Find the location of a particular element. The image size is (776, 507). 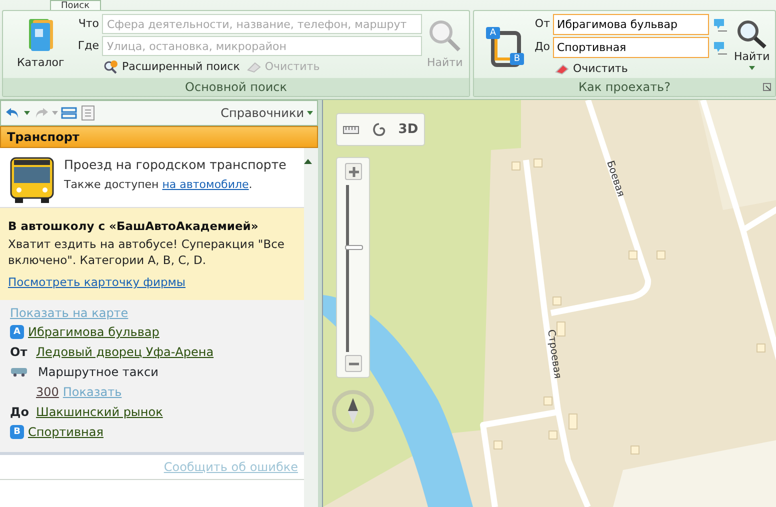

ad-text: Хватит ездить на автобусе! Суперакция "Все включено". Категории A, B, C, D. is located at coordinates (147, 252).